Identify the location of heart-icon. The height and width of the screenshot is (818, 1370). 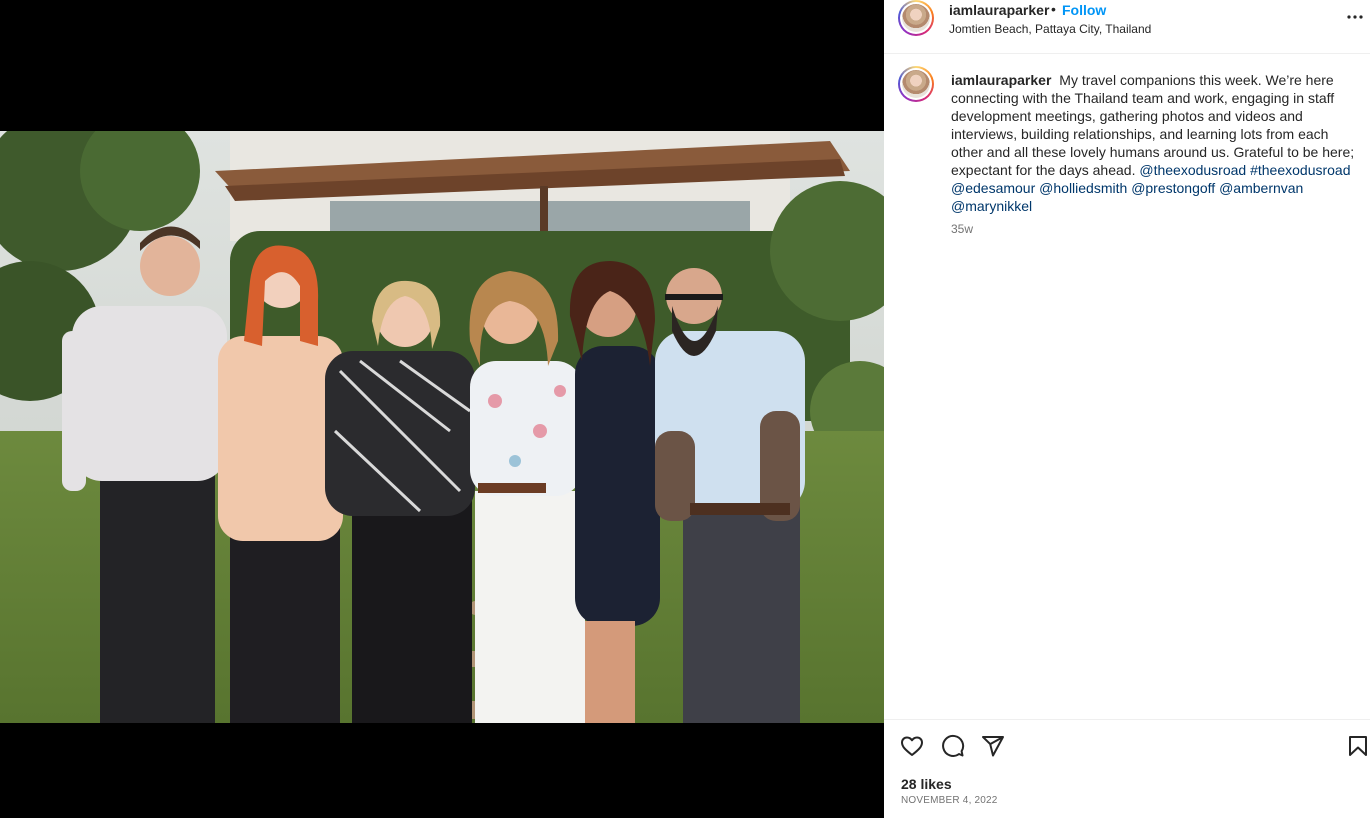
(912, 746).